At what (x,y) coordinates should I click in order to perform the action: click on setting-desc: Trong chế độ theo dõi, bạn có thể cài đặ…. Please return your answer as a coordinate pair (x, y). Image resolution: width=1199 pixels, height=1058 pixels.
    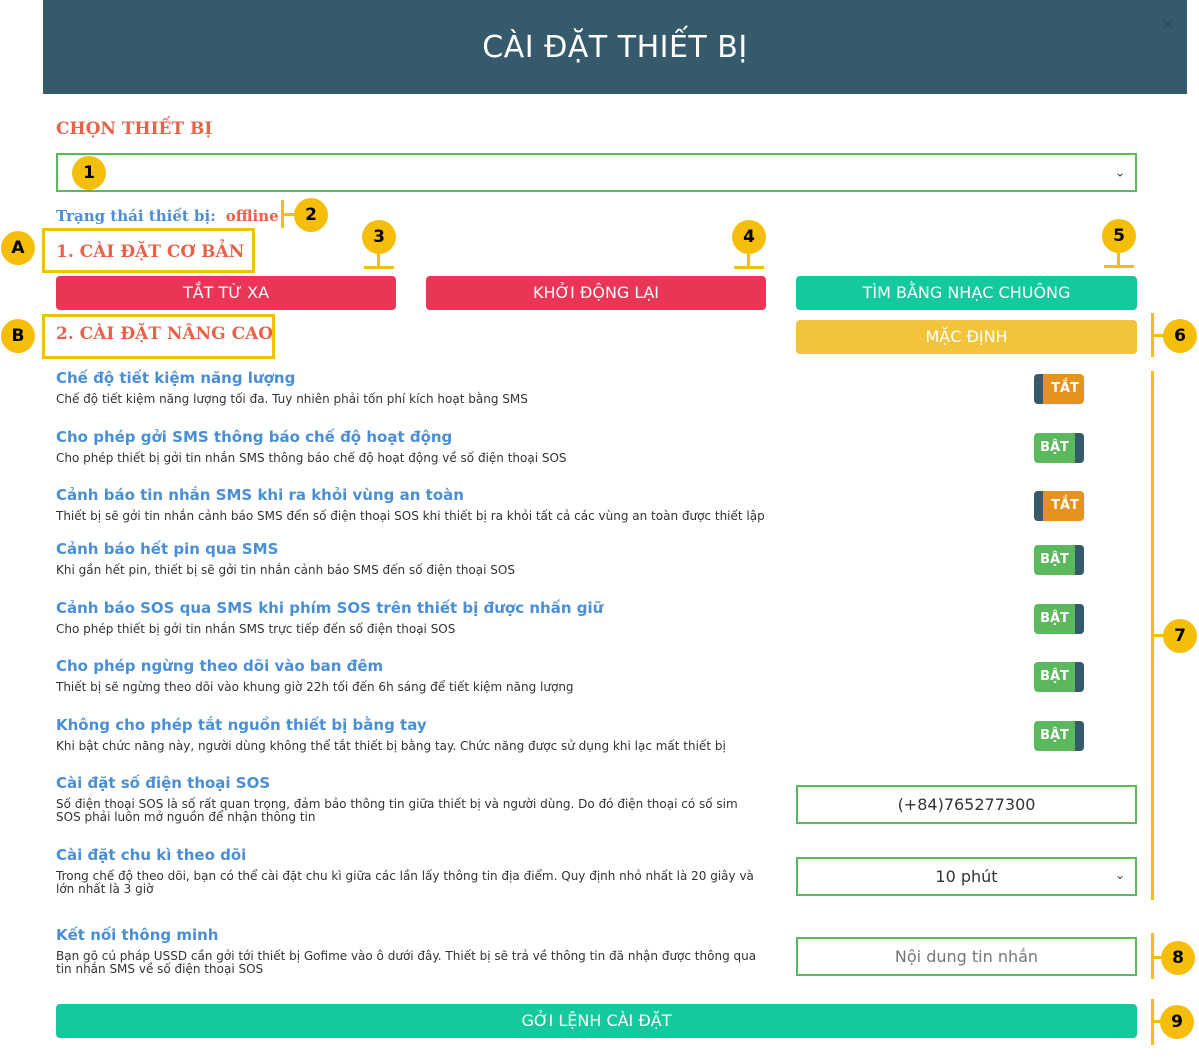
    Looking at the image, I should click on (405, 882).